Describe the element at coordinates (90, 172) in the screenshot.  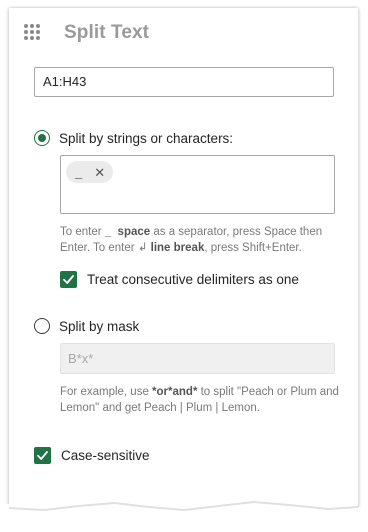
I see `delimiter-chip: _ ✕` at that location.